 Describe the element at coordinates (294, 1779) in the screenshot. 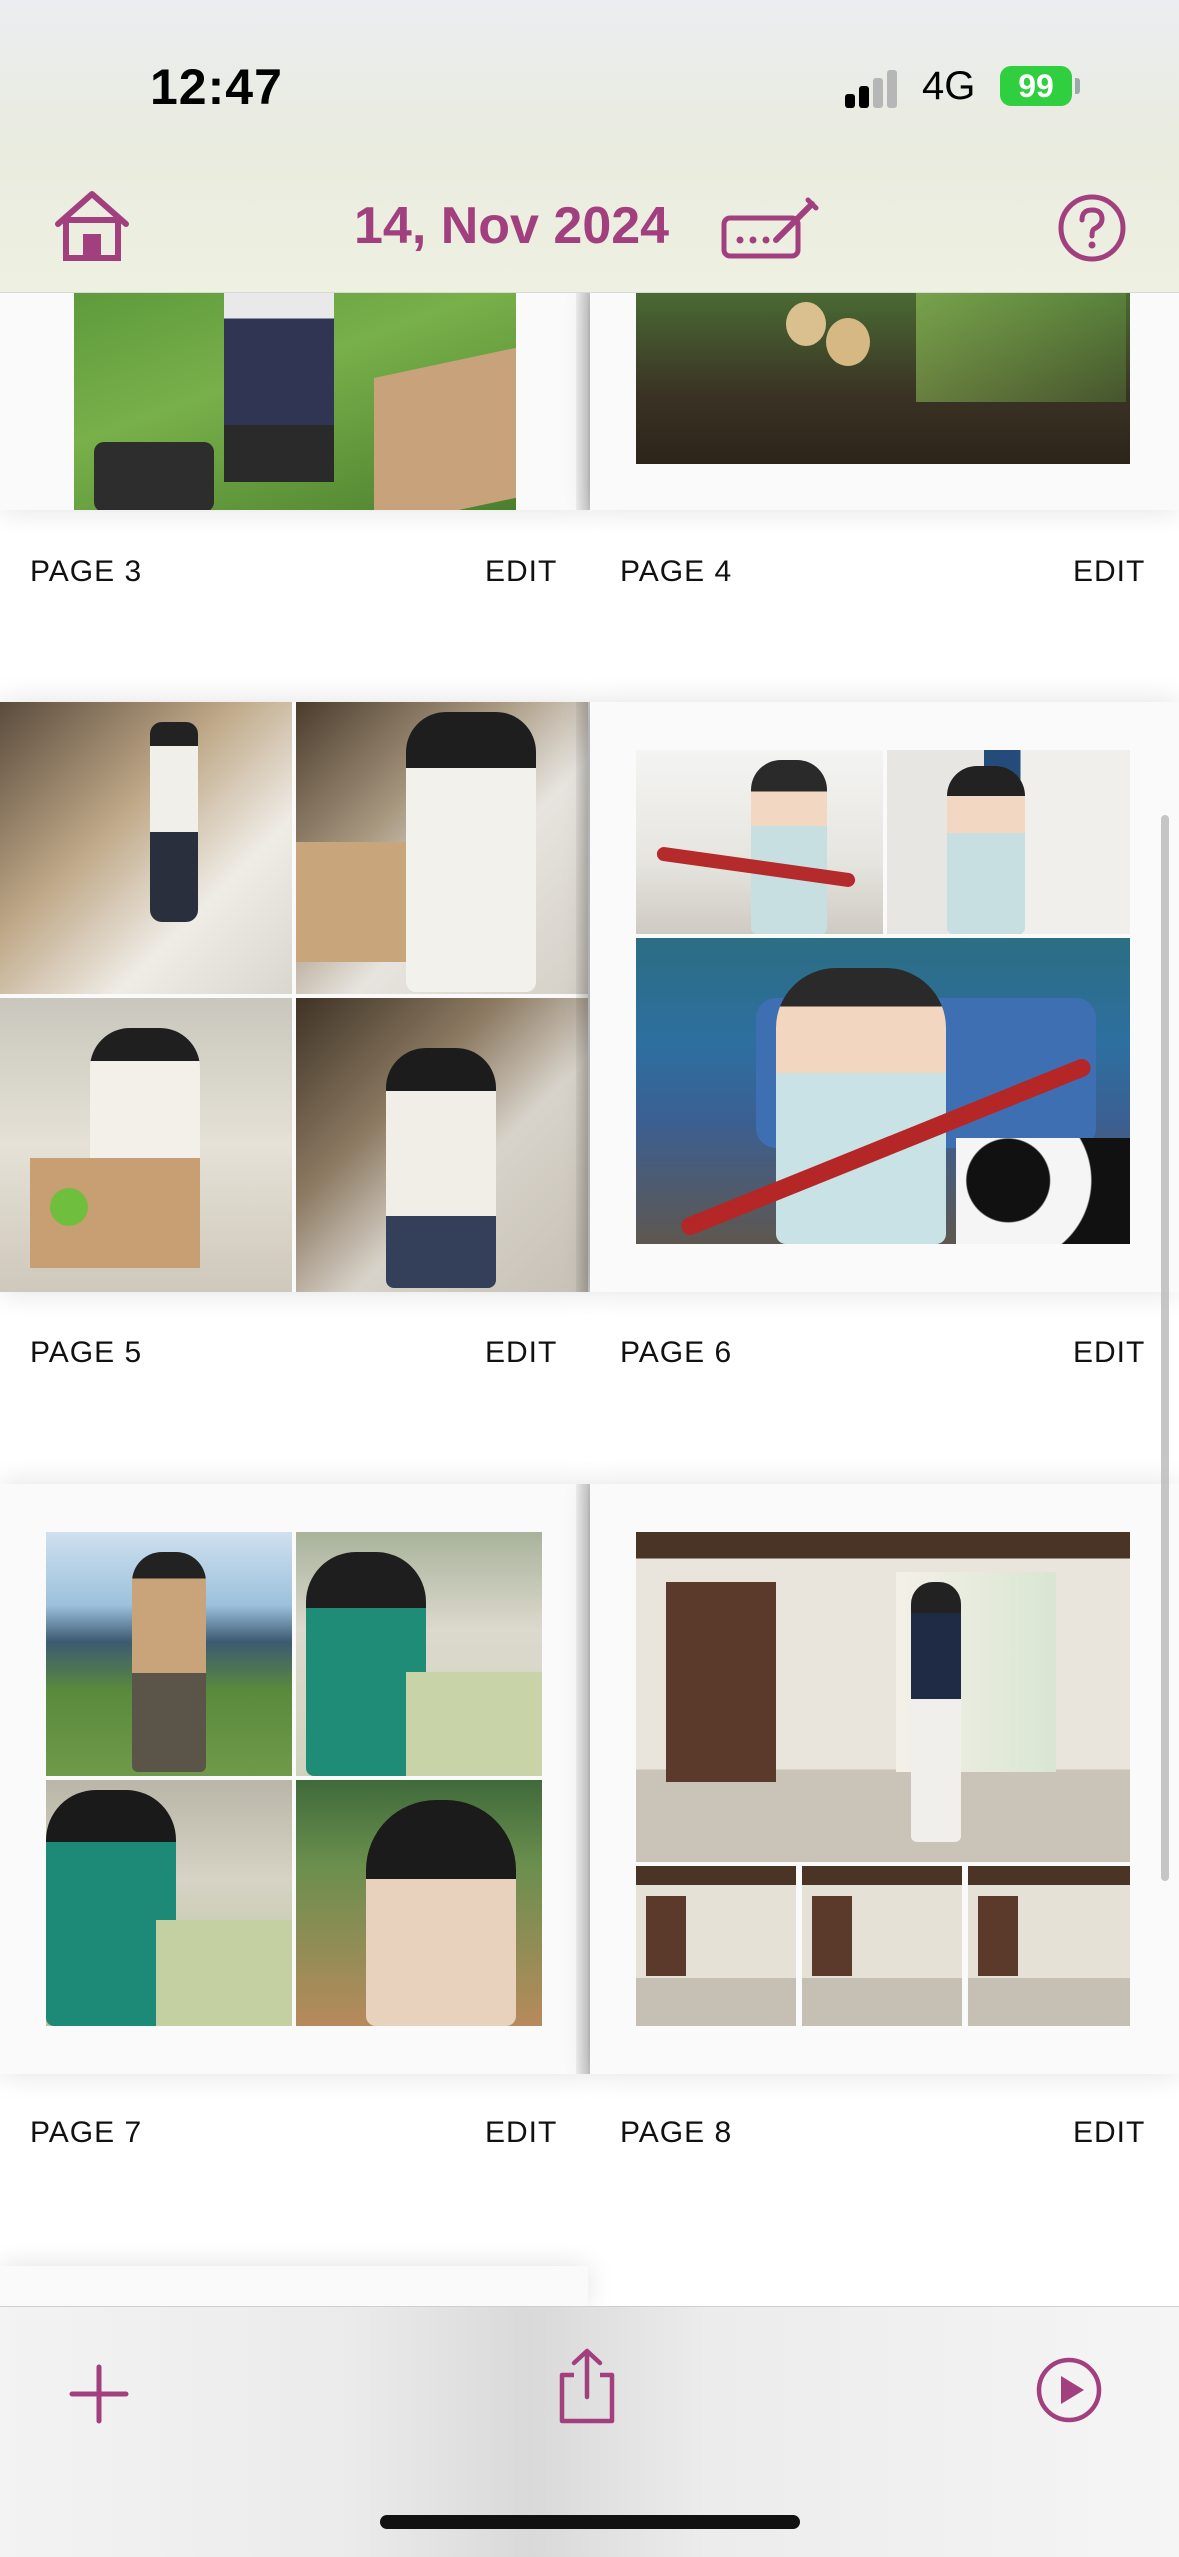

I see `page-7-thumbnail` at that location.